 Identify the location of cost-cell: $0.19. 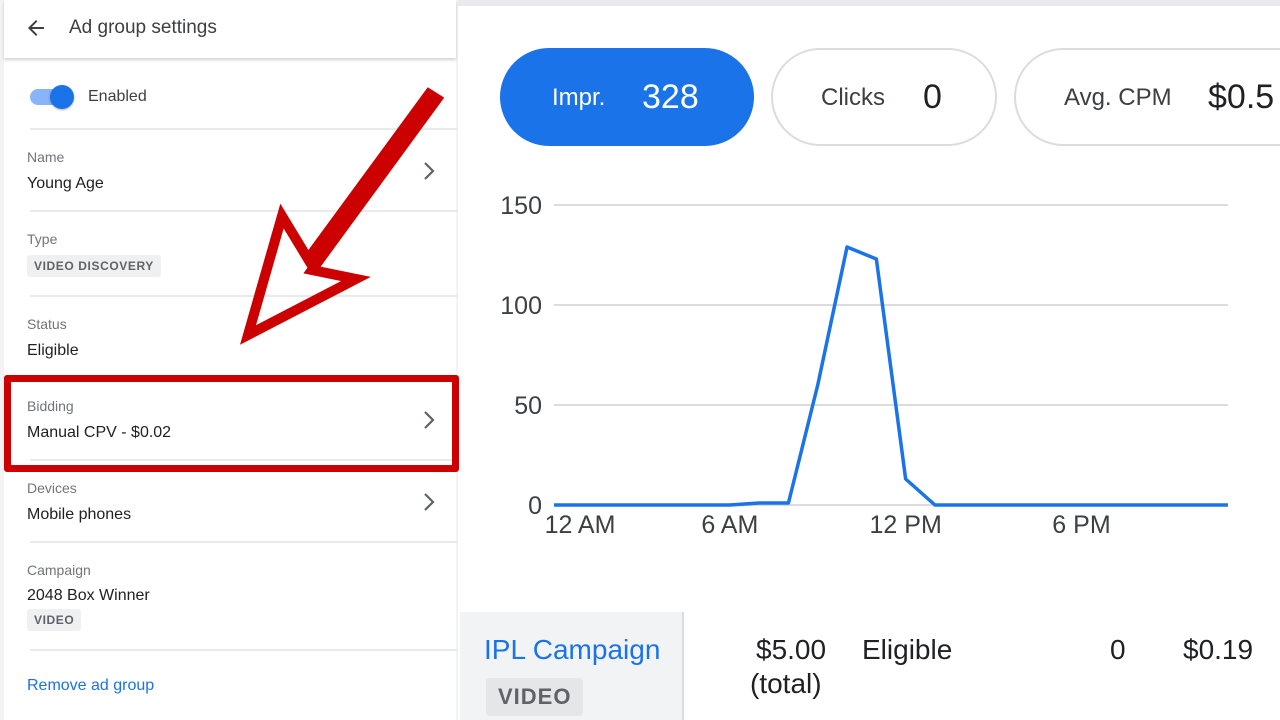
(1218, 649).